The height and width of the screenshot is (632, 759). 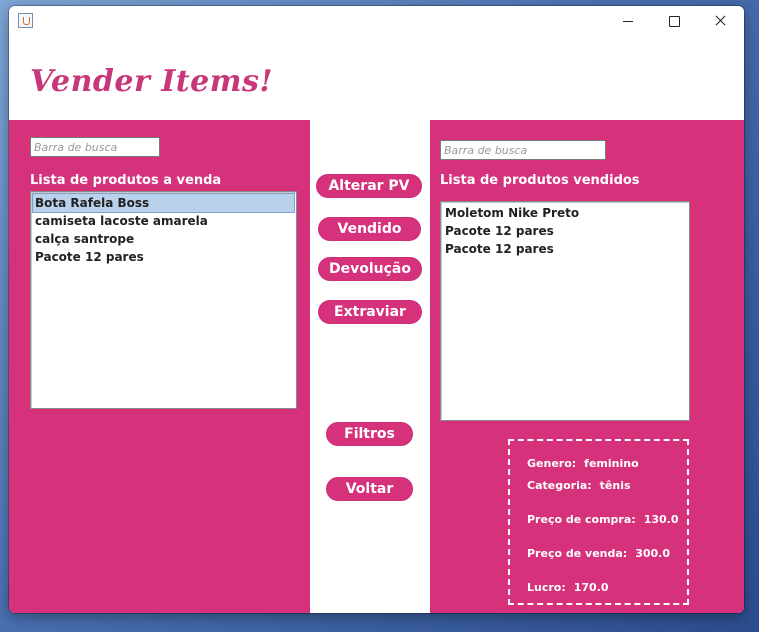 I want to click on list-item: camiseta lacoste amarela, so click(x=163, y=221).